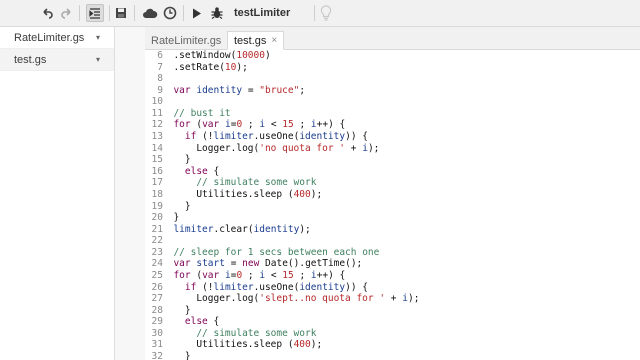 This screenshot has width=640, height=360. I want to click on code-line: 9 var identity = "bruce";, so click(392, 91).